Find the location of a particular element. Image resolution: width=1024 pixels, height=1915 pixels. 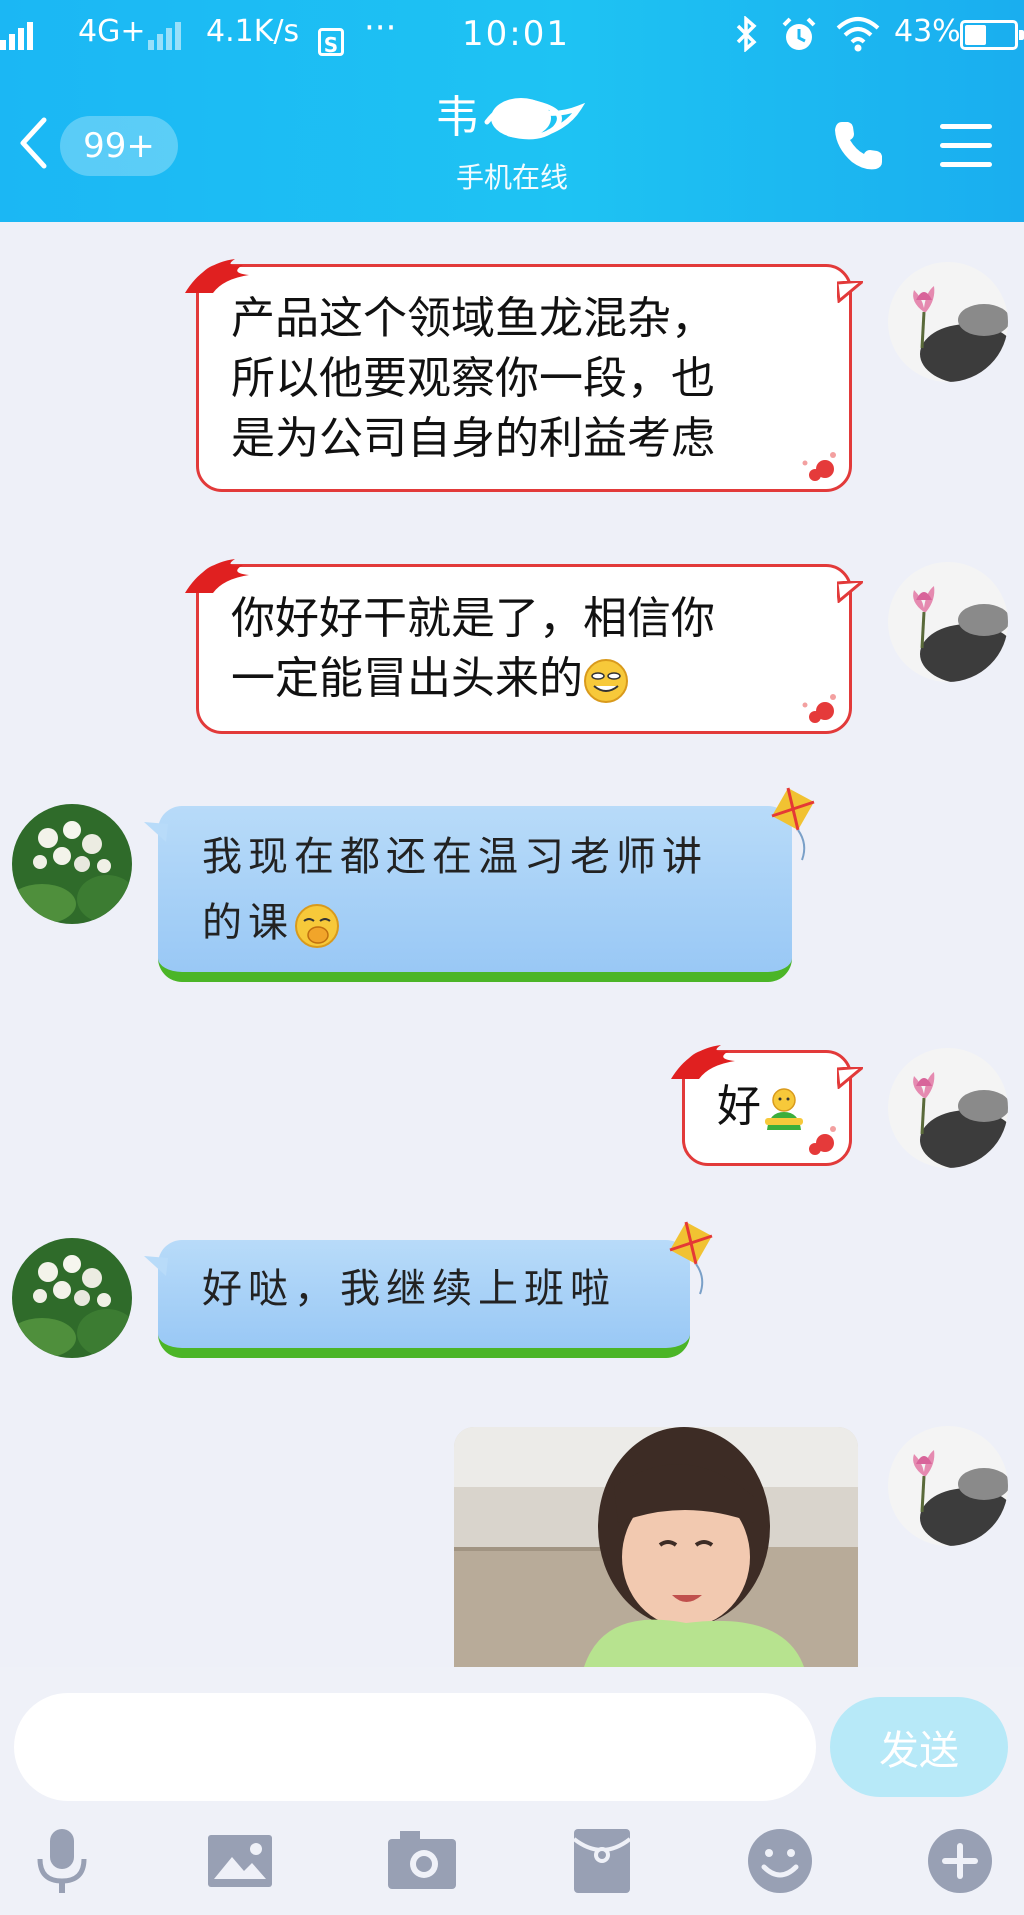

alarm-icon is located at coordinates (799, 39).